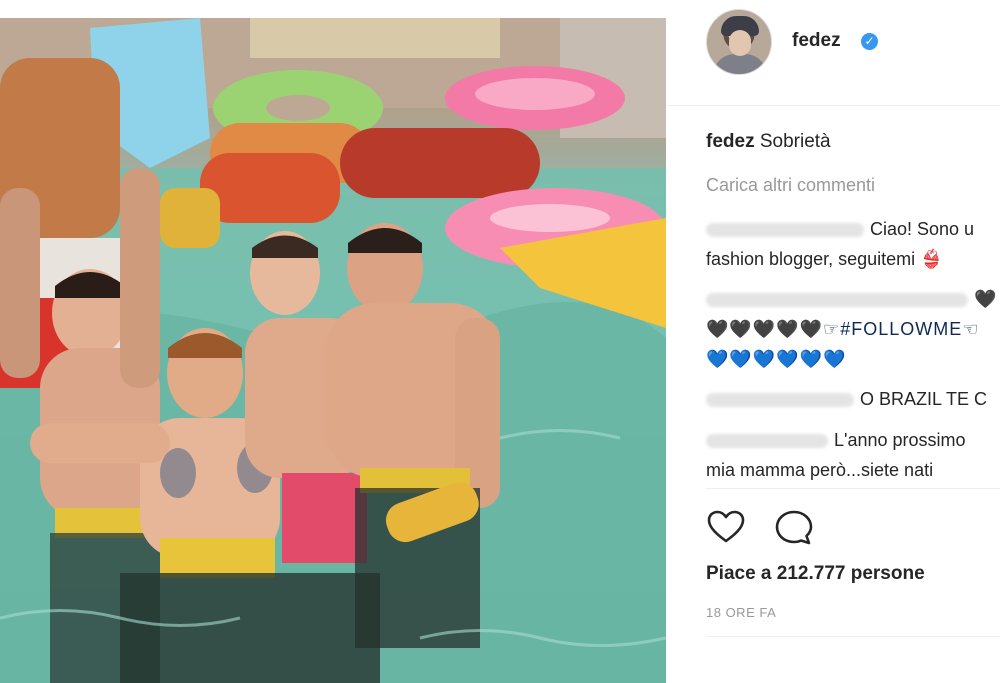 The height and width of the screenshot is (683, 1000). I want to click on comment-item: O BRAZIL TE C, so click(846, 399).